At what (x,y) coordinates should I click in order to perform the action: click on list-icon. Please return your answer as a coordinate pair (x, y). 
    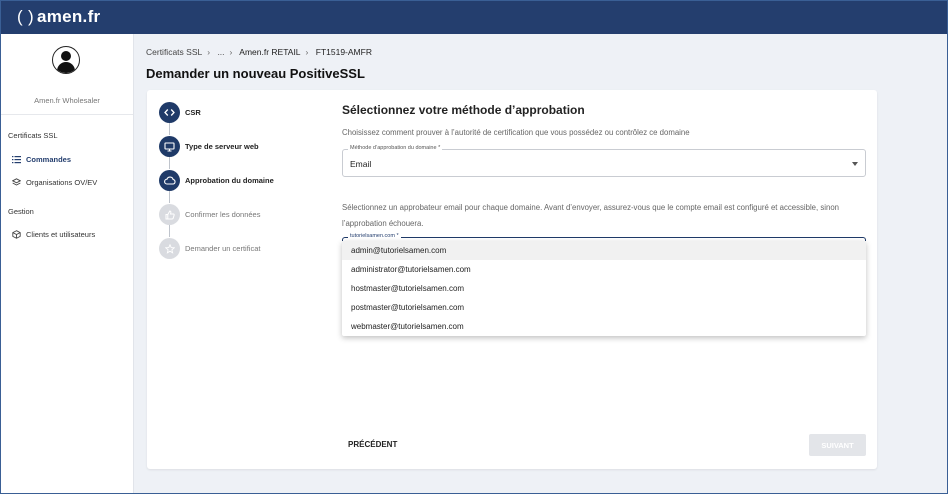
    Looking at the image, I should click on (16, 159).